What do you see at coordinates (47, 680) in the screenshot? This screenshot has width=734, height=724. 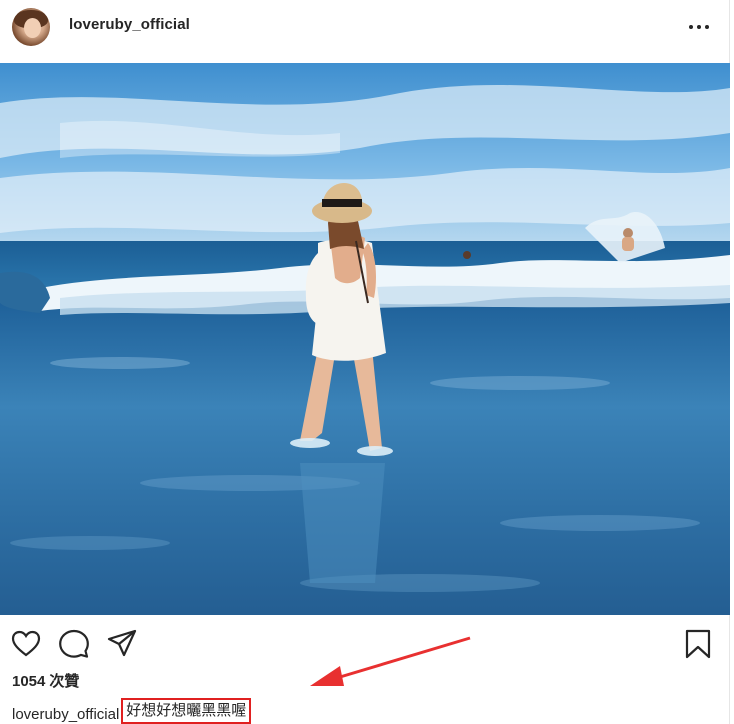 I see `like-count: 1054 次贊` at bounding box center [47, 680].